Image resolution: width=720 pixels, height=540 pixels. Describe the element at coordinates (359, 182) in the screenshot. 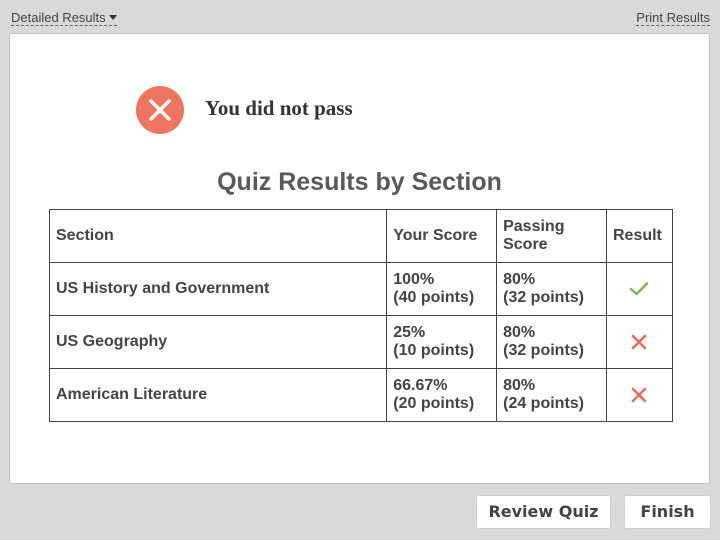

I see `results-title: Quiz Results by Section` at that location.